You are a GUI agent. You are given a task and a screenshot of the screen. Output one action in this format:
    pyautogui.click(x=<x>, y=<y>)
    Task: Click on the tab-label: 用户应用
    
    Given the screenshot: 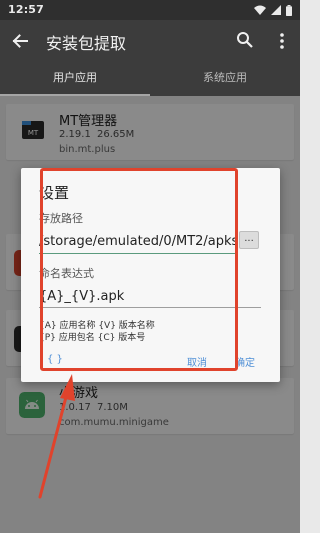 What is the action you would take?
    pyautogui.click(x=75, y=77)
    